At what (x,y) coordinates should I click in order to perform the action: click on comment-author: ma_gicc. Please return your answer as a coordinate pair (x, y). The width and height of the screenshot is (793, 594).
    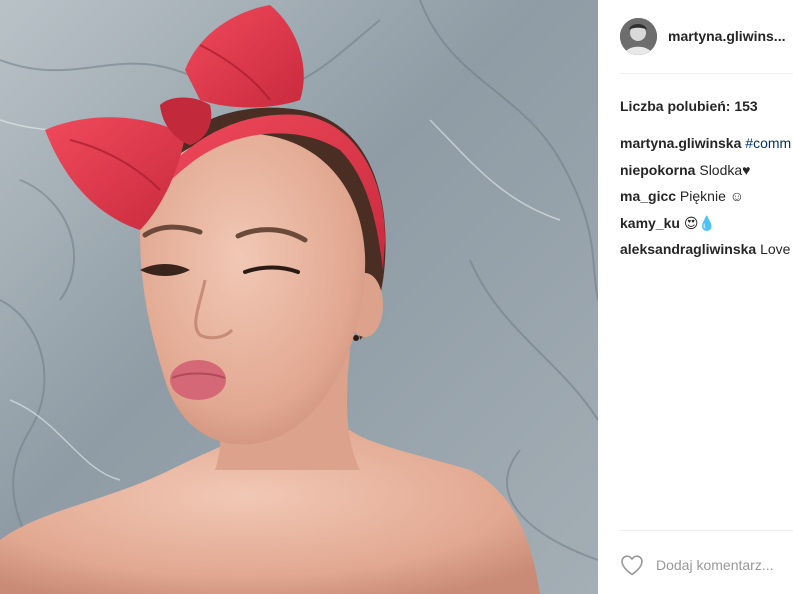
    Looking at the image, I should click on (648, 196).